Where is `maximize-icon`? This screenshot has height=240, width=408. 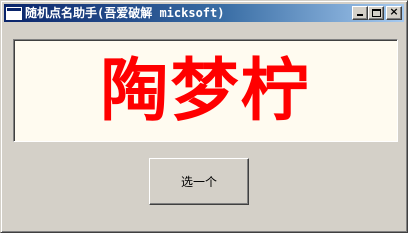
maximize-icon is located at coordinates (376, 13).